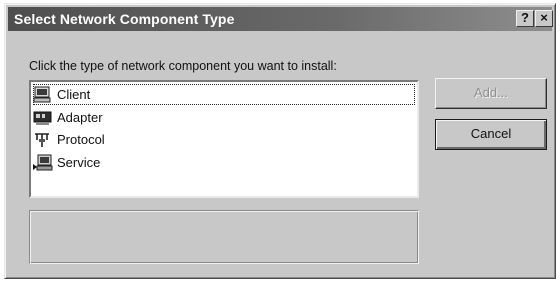 The width and height of the screenshot is (560, 282). Describe the element at coordinates (74, 94) in the screenshot. I see `list-item-label: Client` at that location.